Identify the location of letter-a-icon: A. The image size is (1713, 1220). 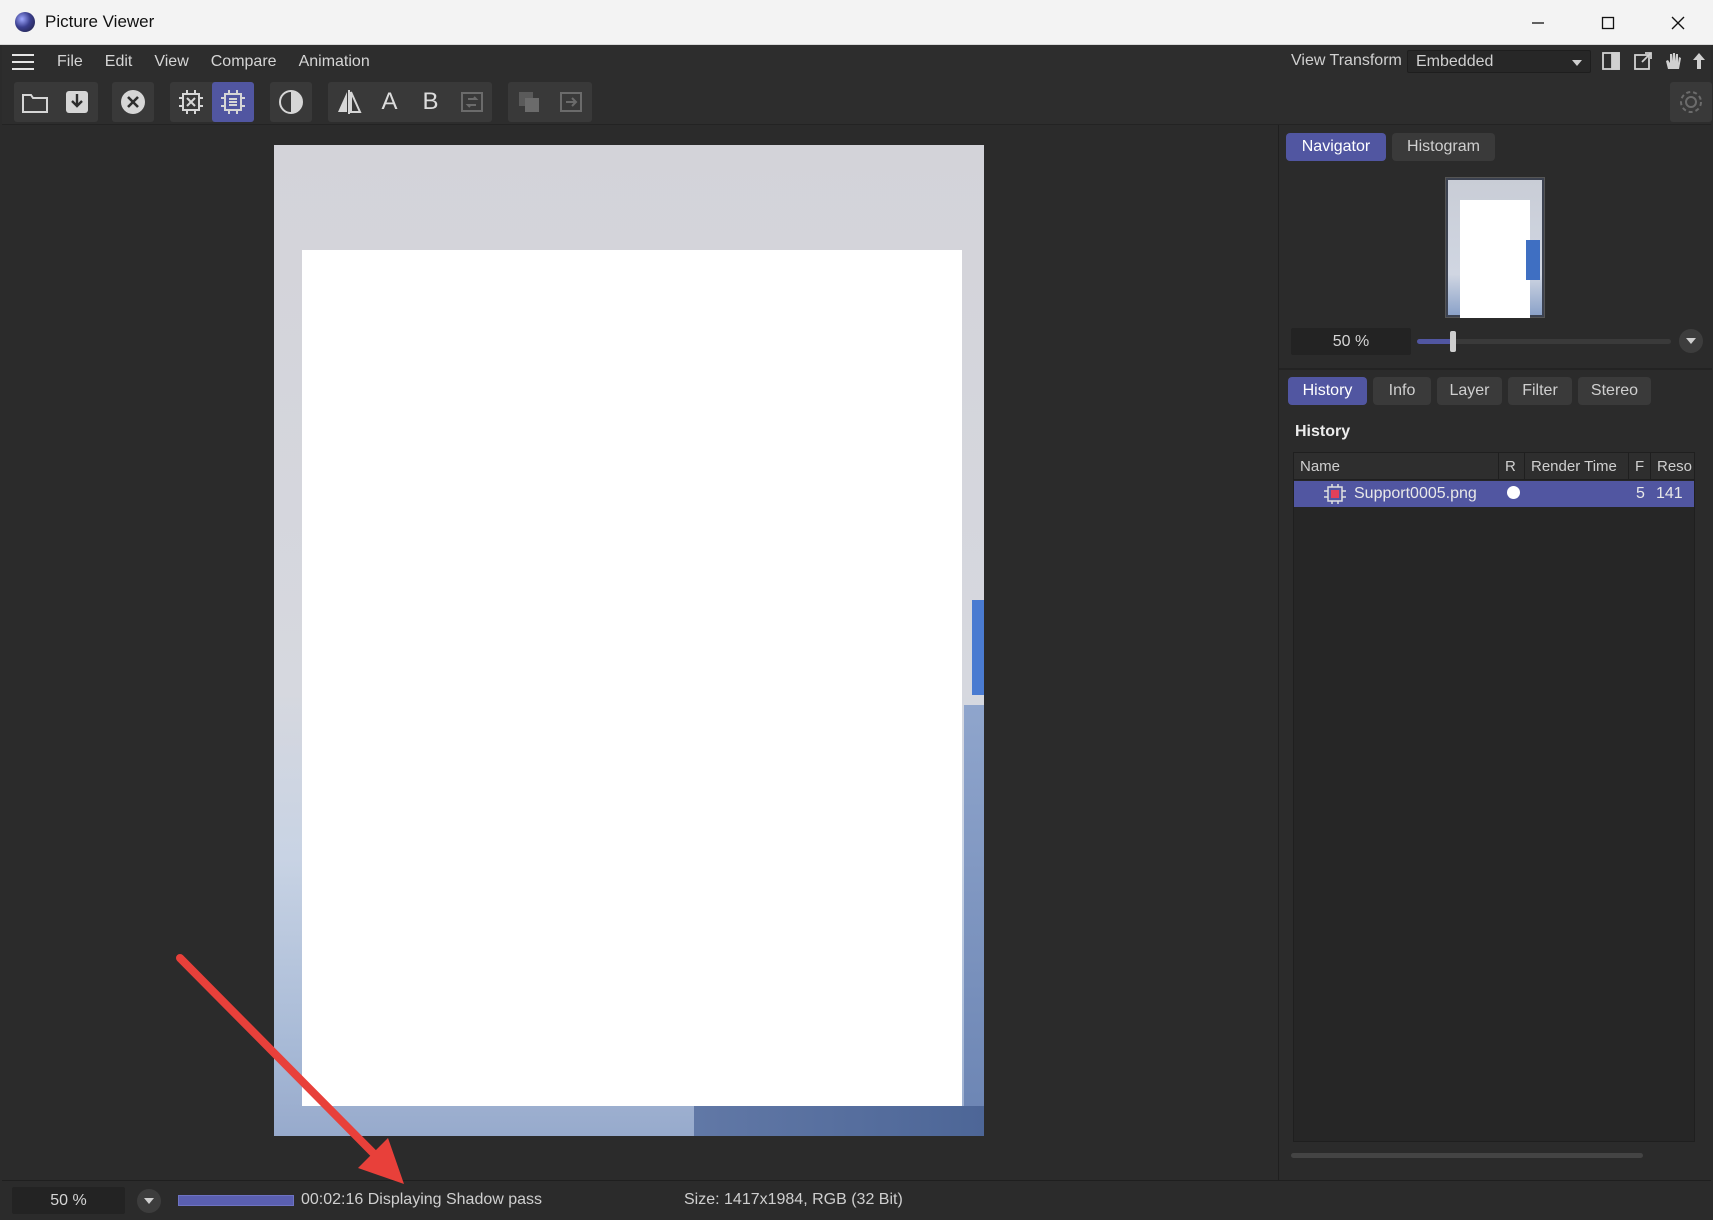
(389, 101).